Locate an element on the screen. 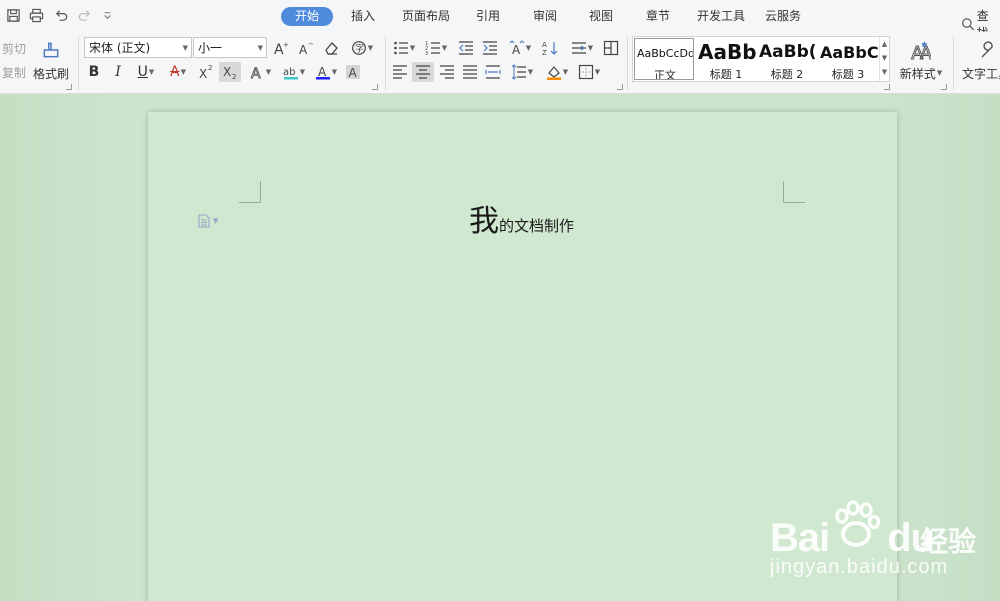 The height and width of the screenshot is (601, 1000). line-spacing-distribute-icon: ▼ is located at coordinates (582, 48).